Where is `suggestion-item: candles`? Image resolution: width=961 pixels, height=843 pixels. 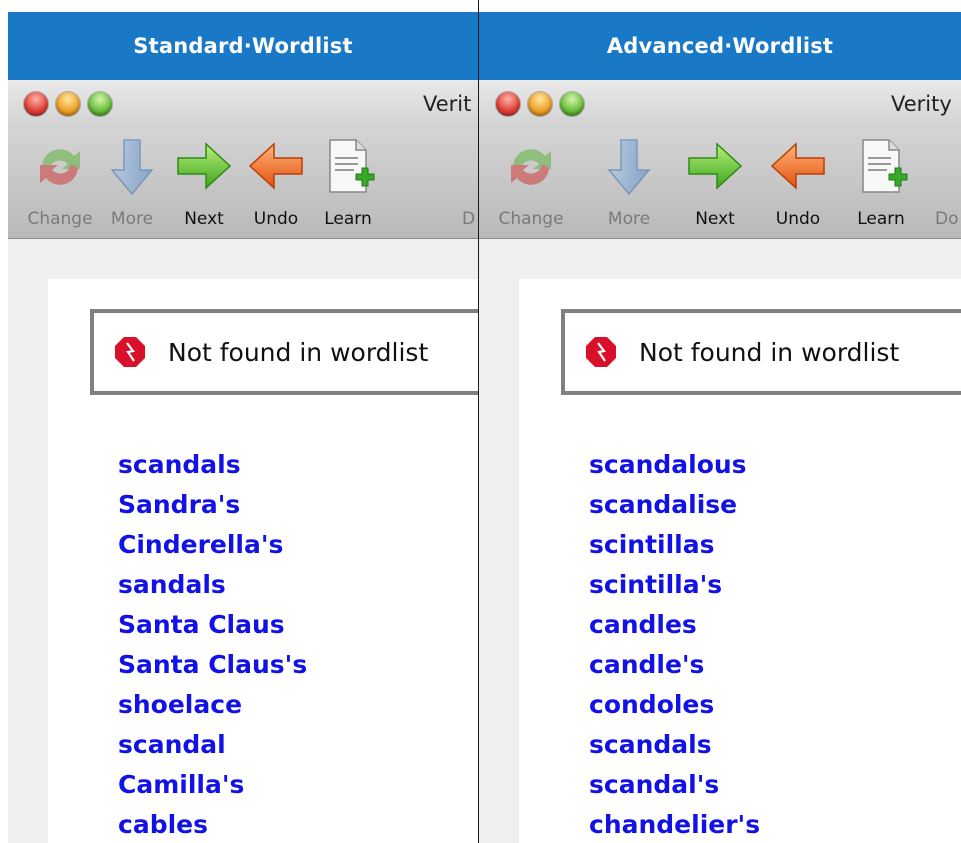
suggestion-item: candles is located at coordinates (674, 625).